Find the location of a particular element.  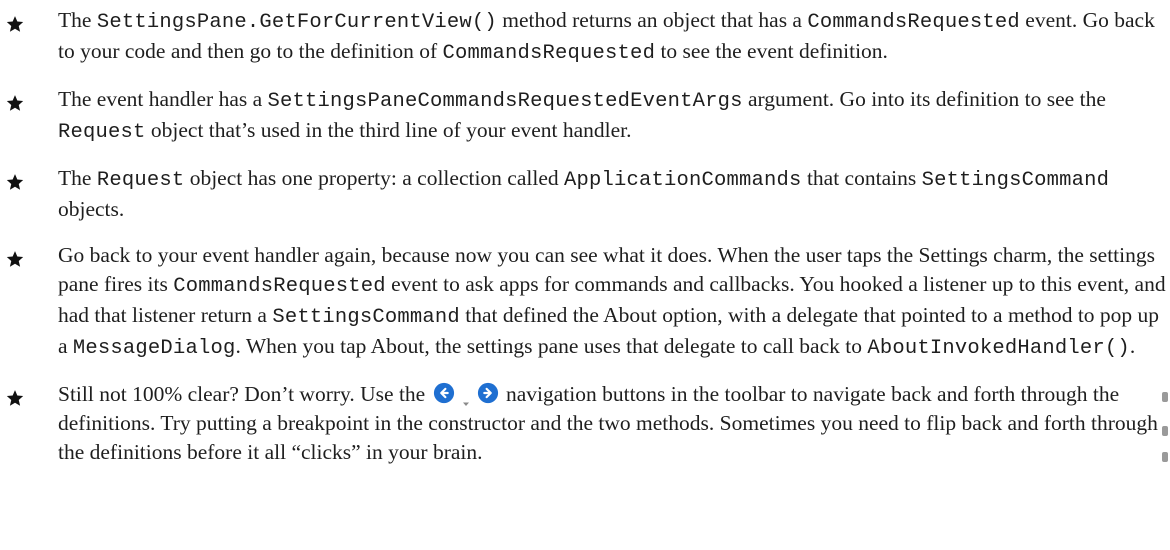

navigate-forward-icon is located at coordinates (488, 393).